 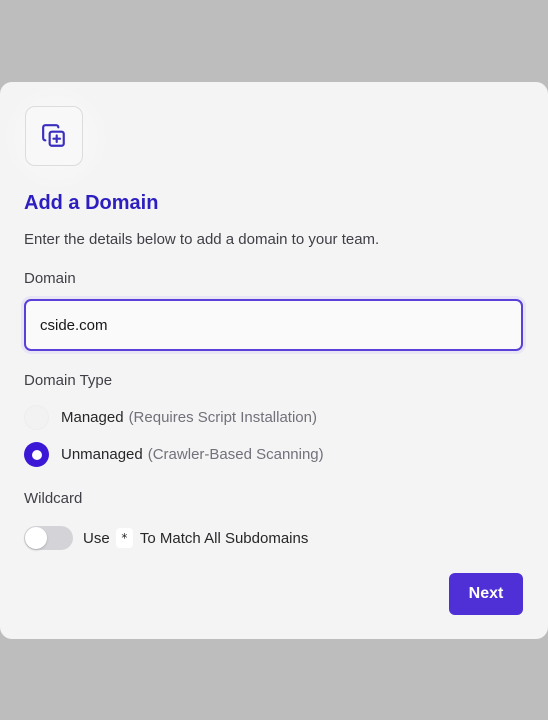 I want to click on copy-plus-icon, so click(x=54, y=136).